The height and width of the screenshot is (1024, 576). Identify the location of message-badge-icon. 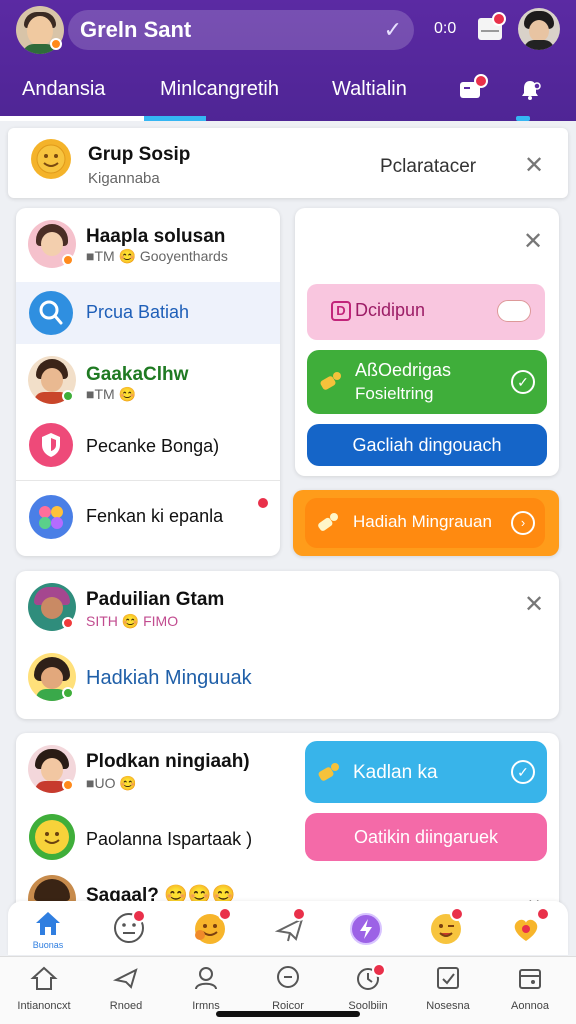
(481, 81).